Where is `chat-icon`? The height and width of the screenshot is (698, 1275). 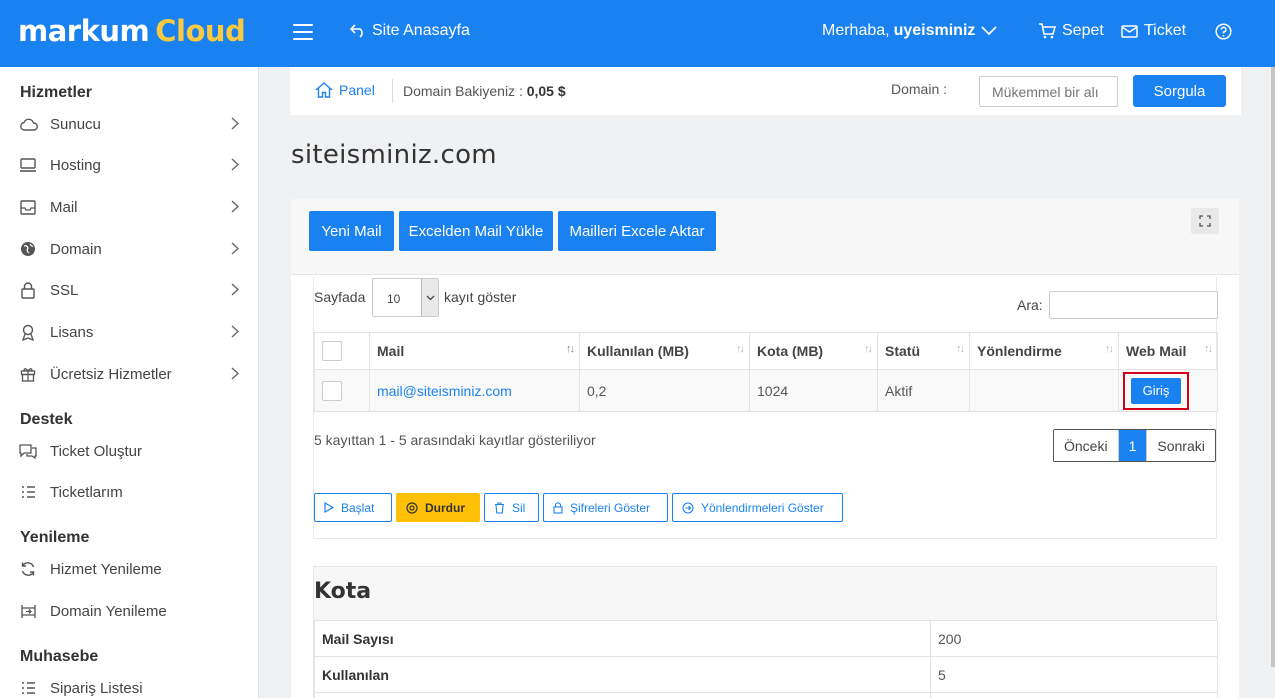 chat-icon is located at coordinates (28, 451).